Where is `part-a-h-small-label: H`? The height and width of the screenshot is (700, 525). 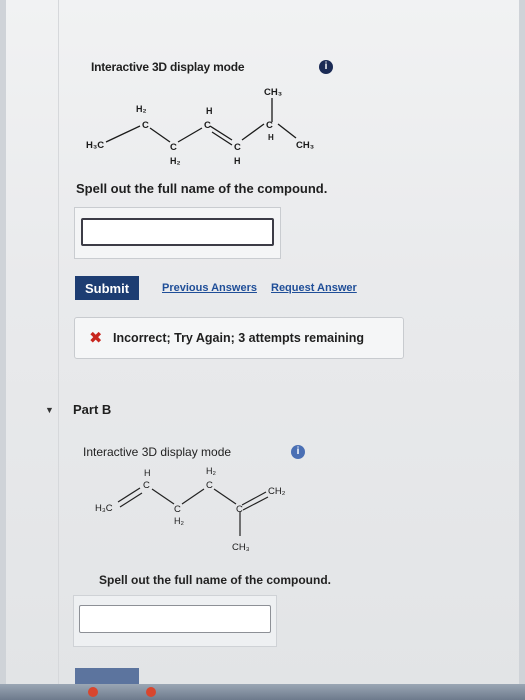
part-a-h-small-label: H is located at coordinates (271, 137).